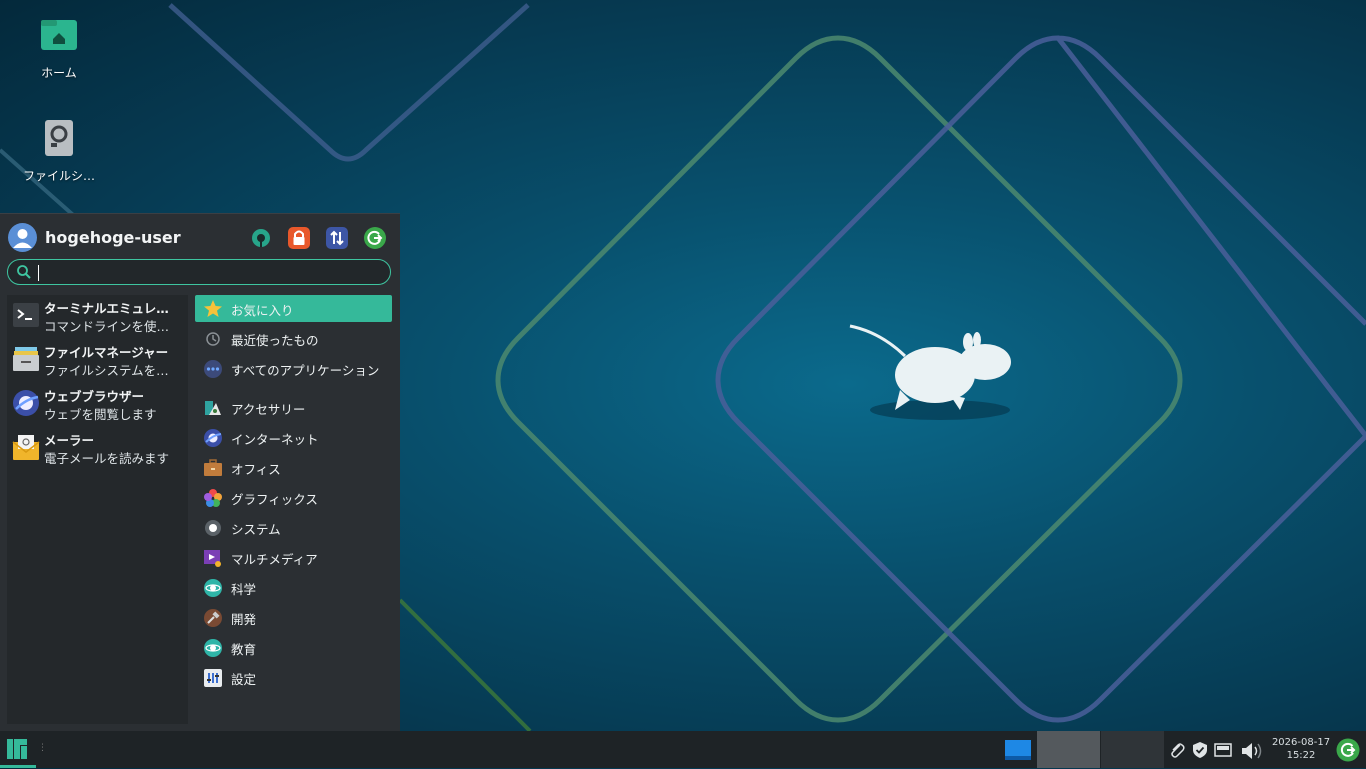 This screenshot has width=1366, height=769. What do you see at coordinates (683, 749) in the screenshot?
I see `taskbar: ⋮ 2026-08-17 15:22` at bounding box center [683, 749].